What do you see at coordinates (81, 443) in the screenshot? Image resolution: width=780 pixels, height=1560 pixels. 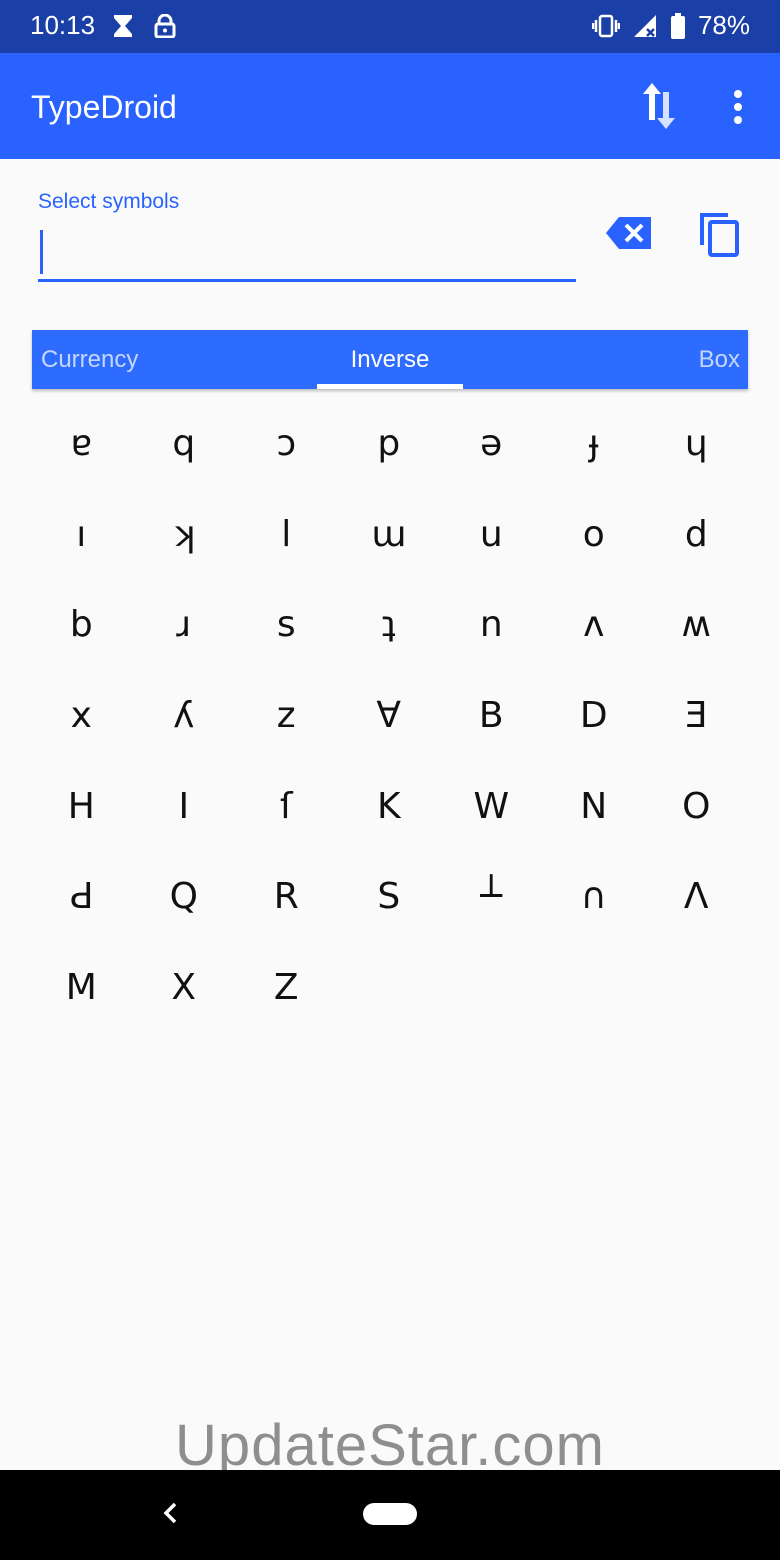 I see `symbol-key: ɐ` at bounding box center [81, 443].